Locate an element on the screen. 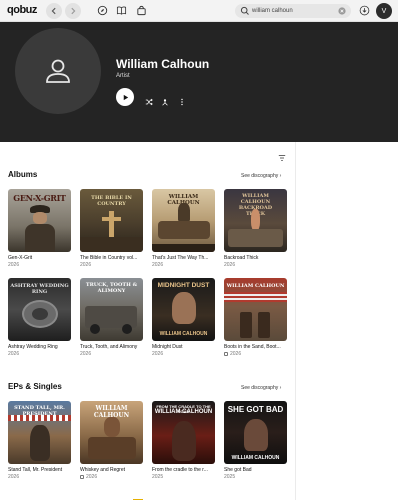 The image size is (398, 500). cover-title: WILLIAM CALHOUN is located at coordinates (255, 286).